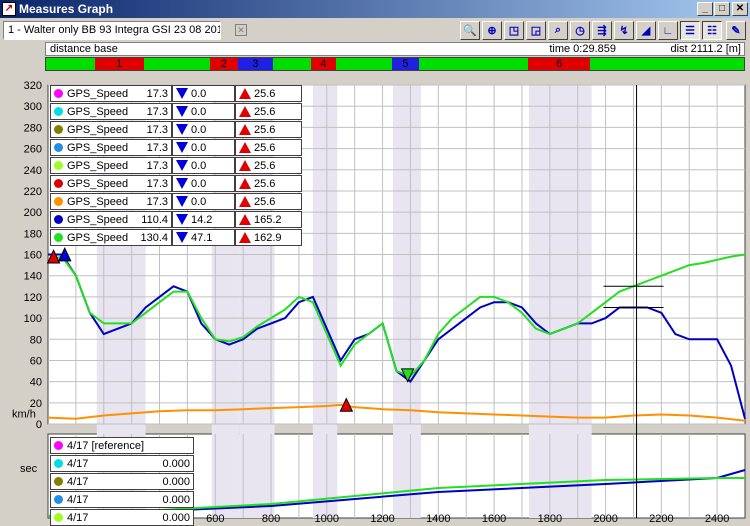 The width and height of the screenshot is (750, 526). Describe the element at coordinates (323, 64) in the screenshot. I see `sector-4: 4` at that location.